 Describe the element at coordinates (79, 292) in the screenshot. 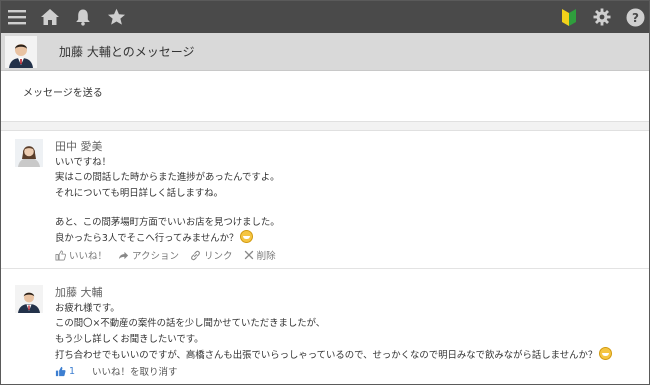

I see `message-author: 加藤 大輔` at that location.